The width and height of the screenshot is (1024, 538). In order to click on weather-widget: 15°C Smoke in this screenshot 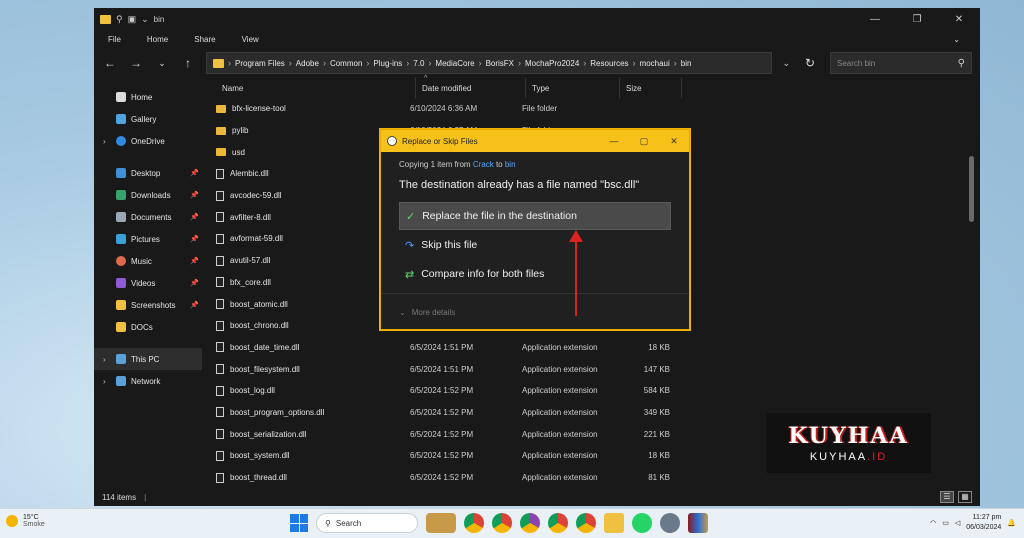, I will do `click(25, 521)`.